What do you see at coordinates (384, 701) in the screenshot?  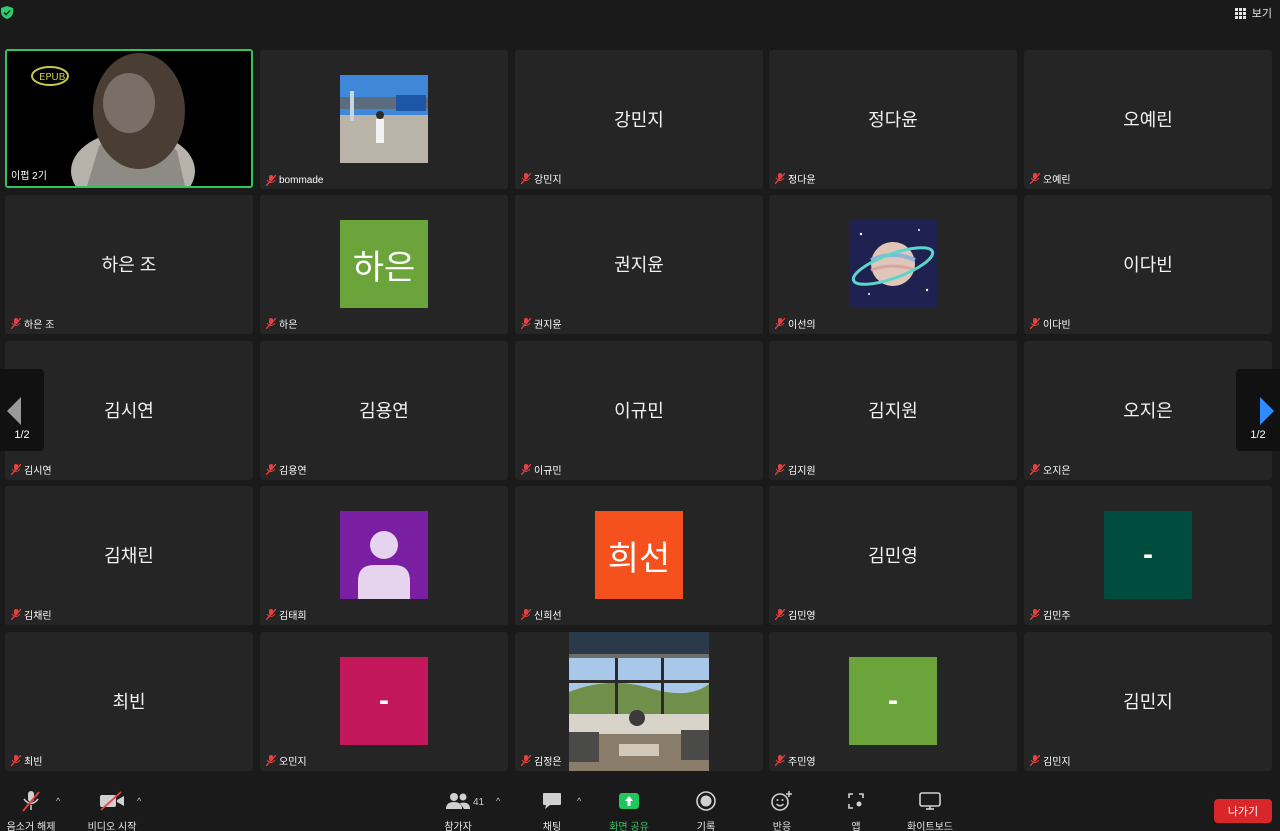 I see `video-tile: - 오민지` at bounding box center [384, 701].